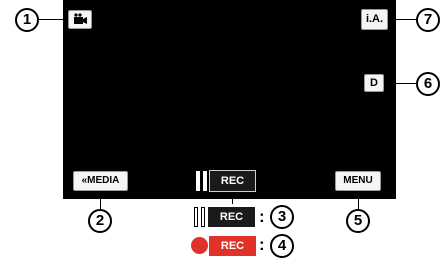  What do you see at coordinates (358, 221) in the screenshot?
I see `callout-5: 5` at bounding box center [358, 221].